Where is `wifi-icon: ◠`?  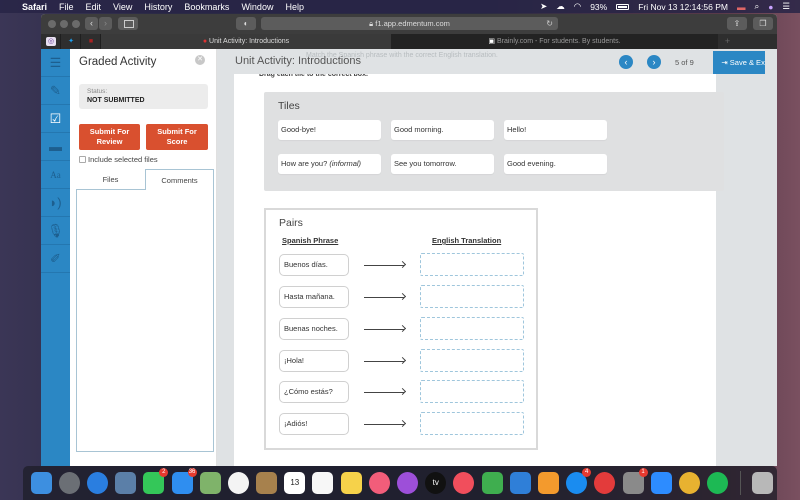 wifi-icon: ◠ is located at coordinates (577, 6).